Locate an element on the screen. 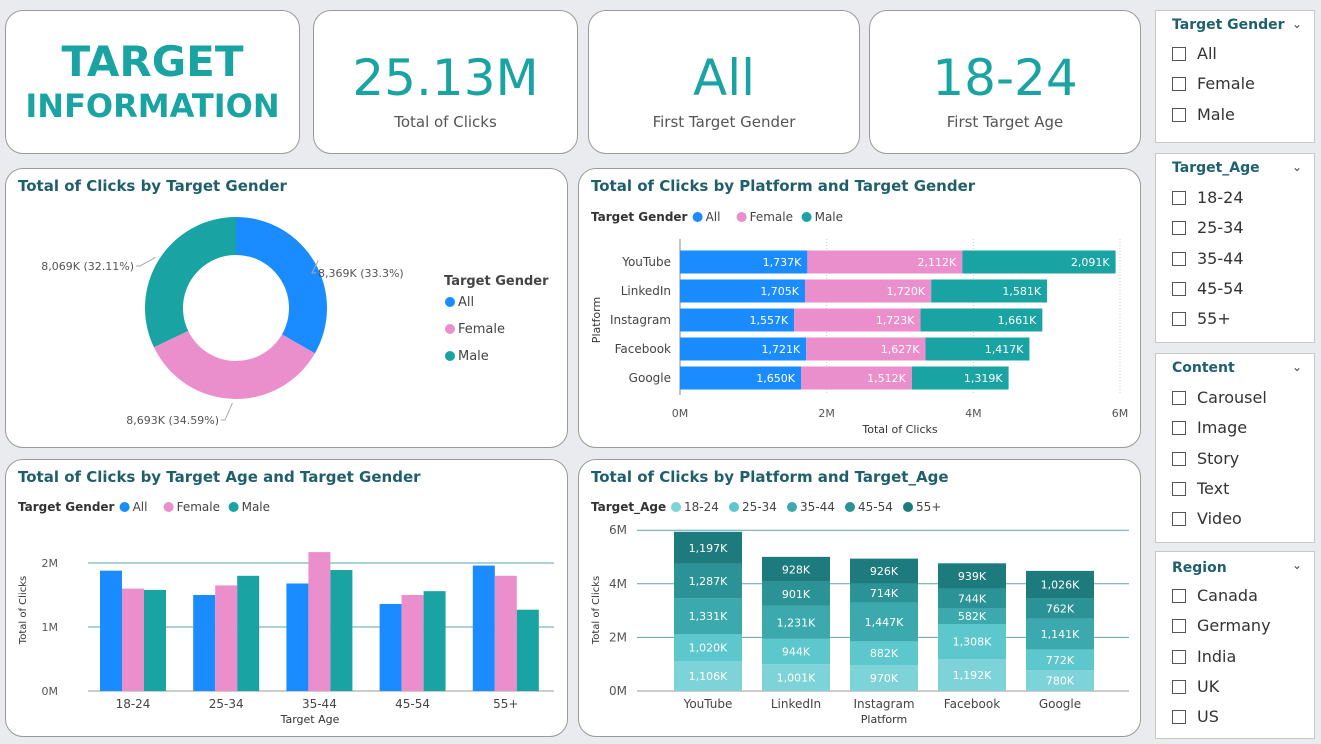  x-tick-label: Facebook is located at coordinates (972, 704).